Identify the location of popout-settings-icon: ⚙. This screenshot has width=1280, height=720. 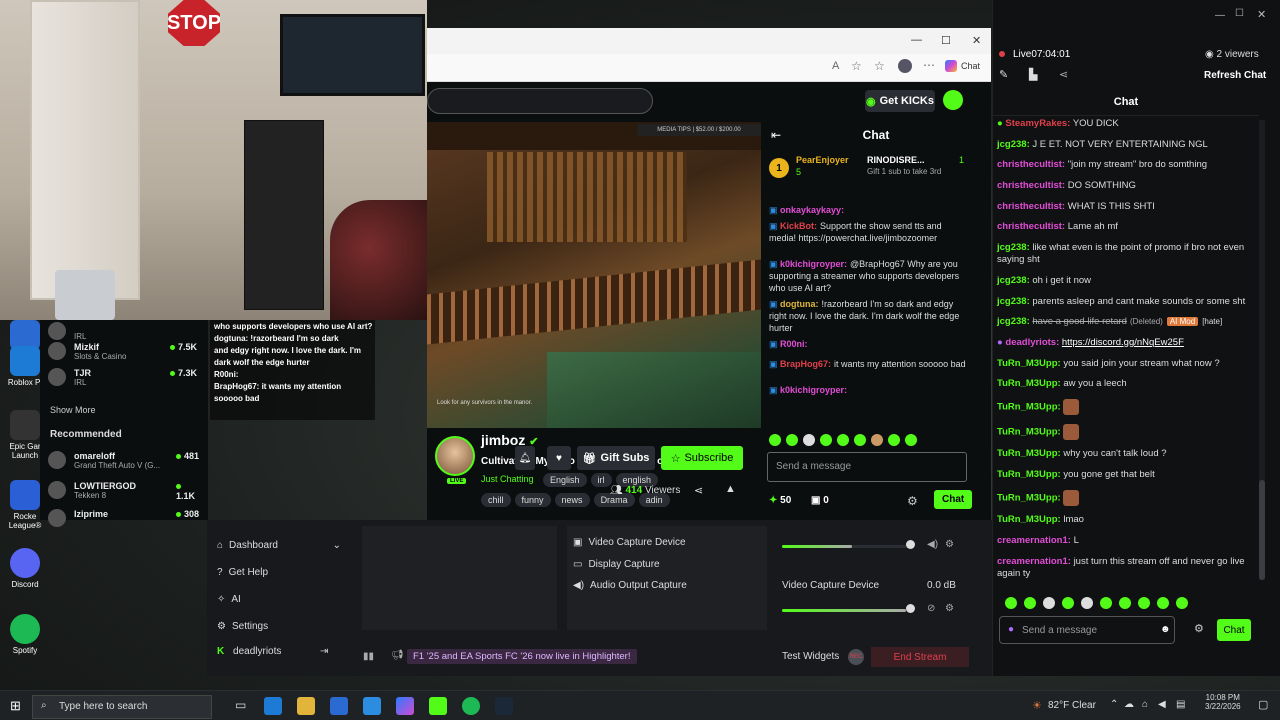
(1199, 628).